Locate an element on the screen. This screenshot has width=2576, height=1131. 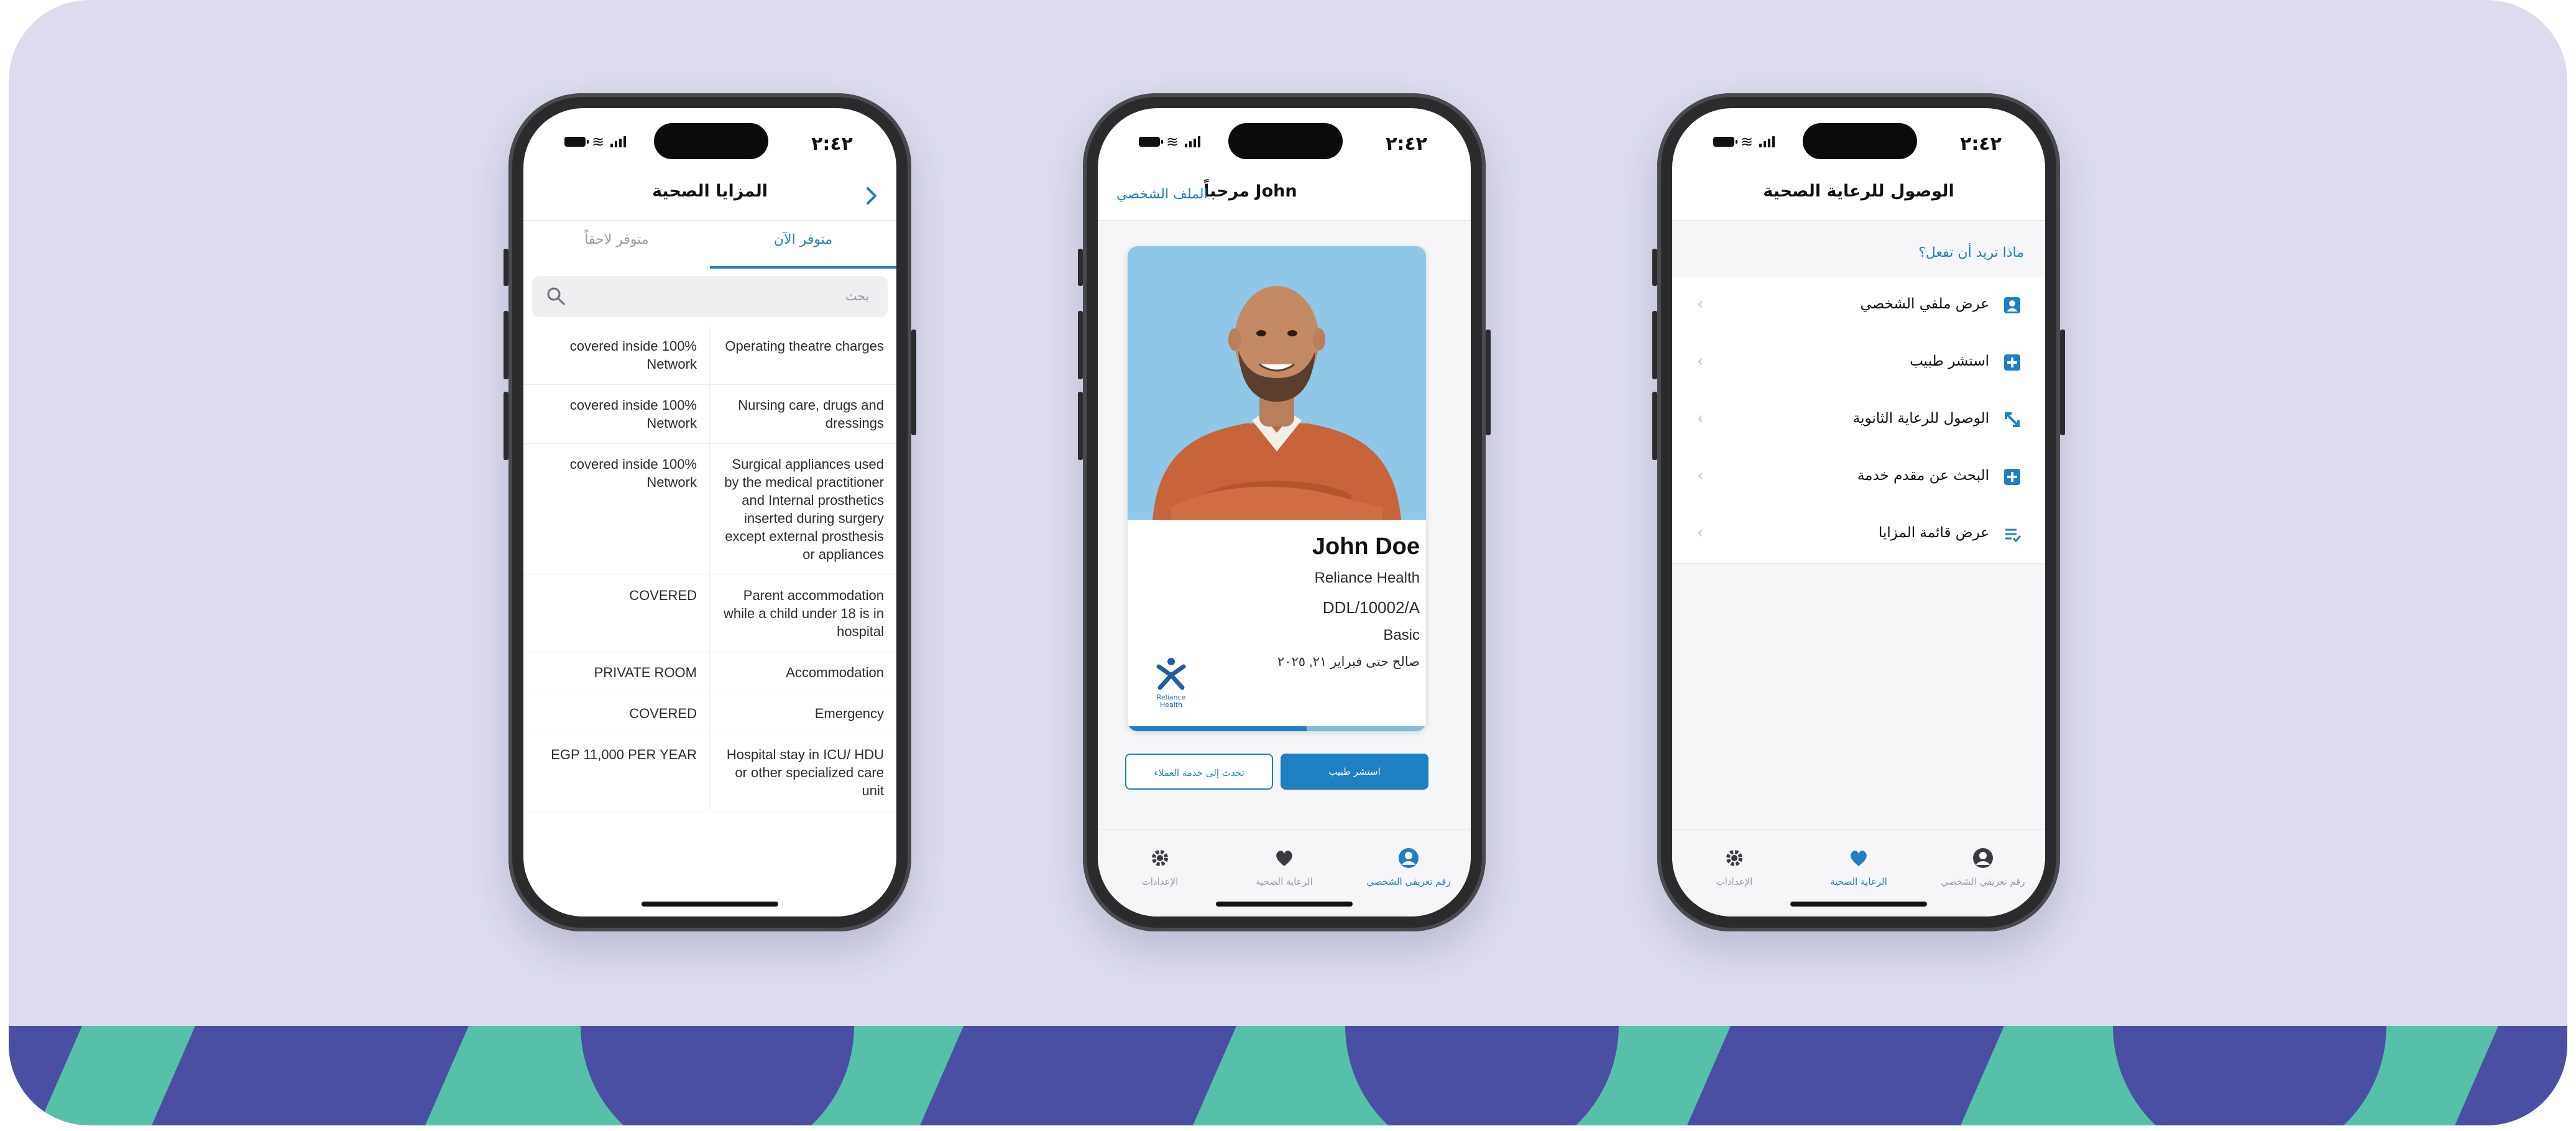
status-bar: ≋ ٢:٤٢ is located at coordinates (1858, 145).